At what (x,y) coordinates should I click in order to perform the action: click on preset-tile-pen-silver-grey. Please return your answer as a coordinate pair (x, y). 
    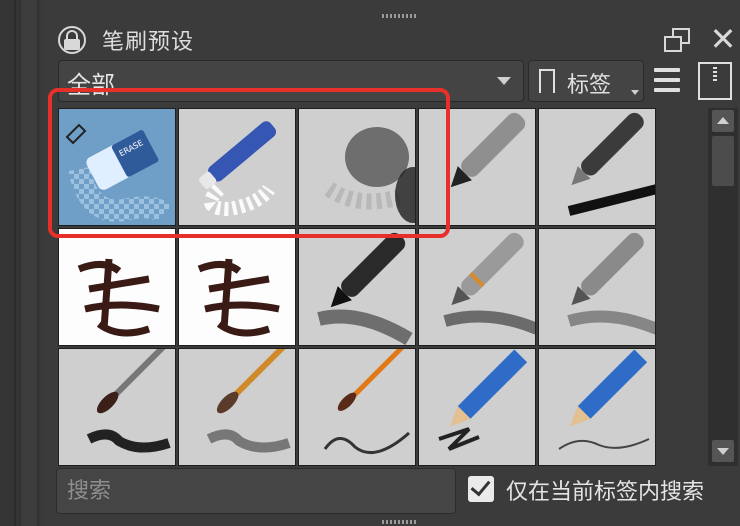
    Looking at the image, I should click on (597, 287).